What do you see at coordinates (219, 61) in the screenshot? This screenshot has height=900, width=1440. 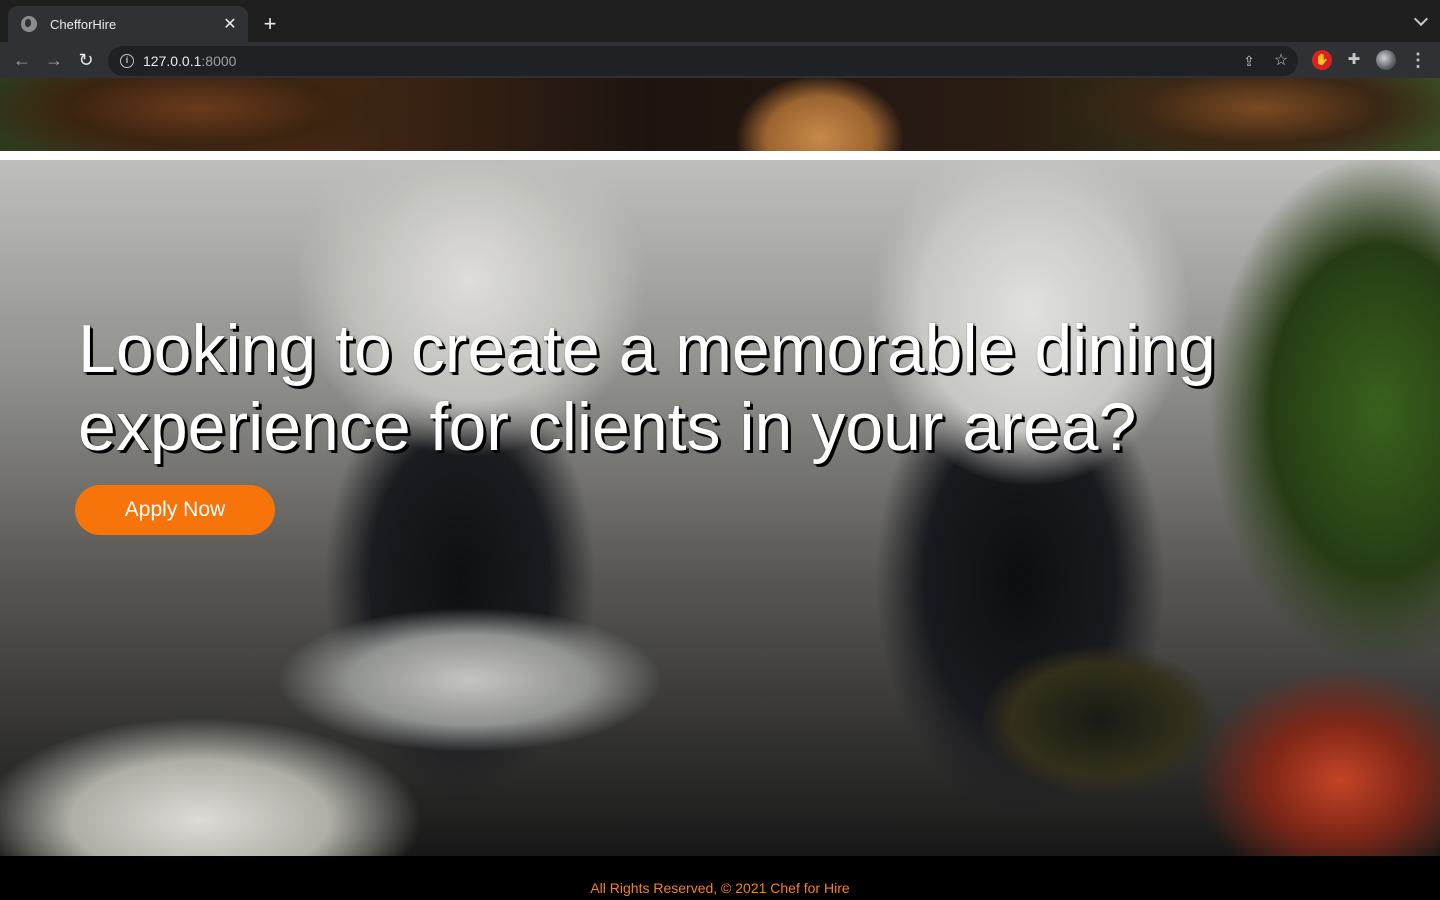 I see `url-port: :8000` at bounding box center [219, 61].